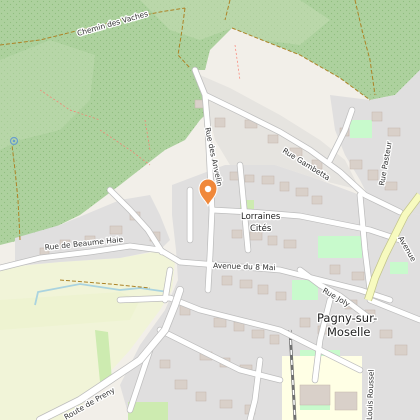 The height and width of the screenshot is (420, 420). I want to click on town-label-line2: Moselle, so click(349, 332).